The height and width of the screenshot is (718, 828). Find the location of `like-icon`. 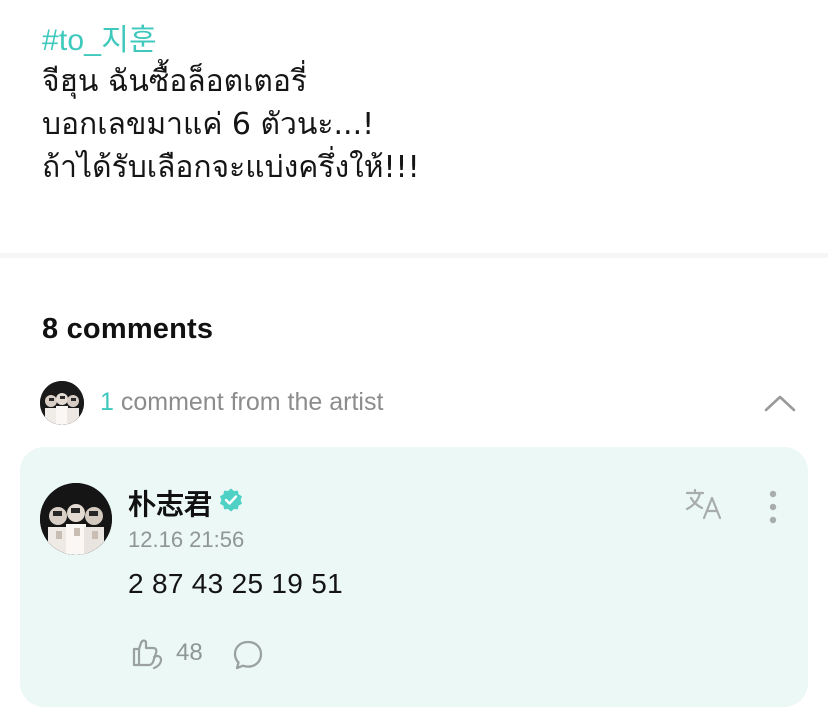

like-icon is located at coordinates (146, 654).